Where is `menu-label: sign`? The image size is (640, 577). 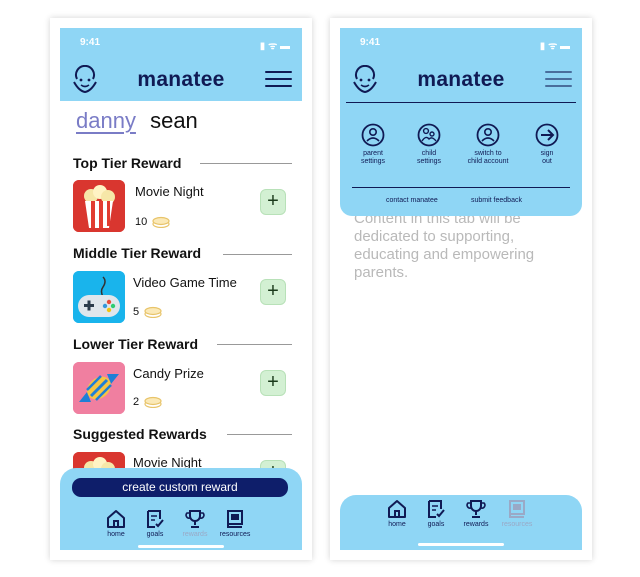 menu-label: sign is located at coordinates (547, 153).